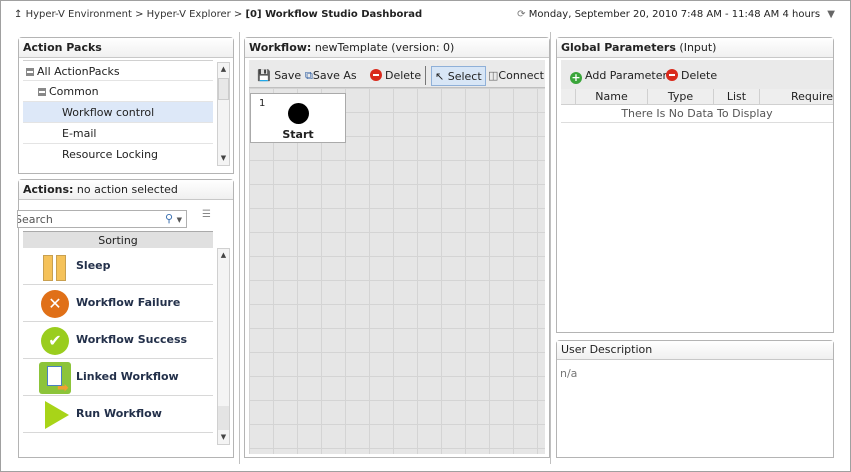 This screenshot has height=472, width=851. Describe the element at coordinates (576, 77) in the screenshot. I see `add-icon: +` at that location.